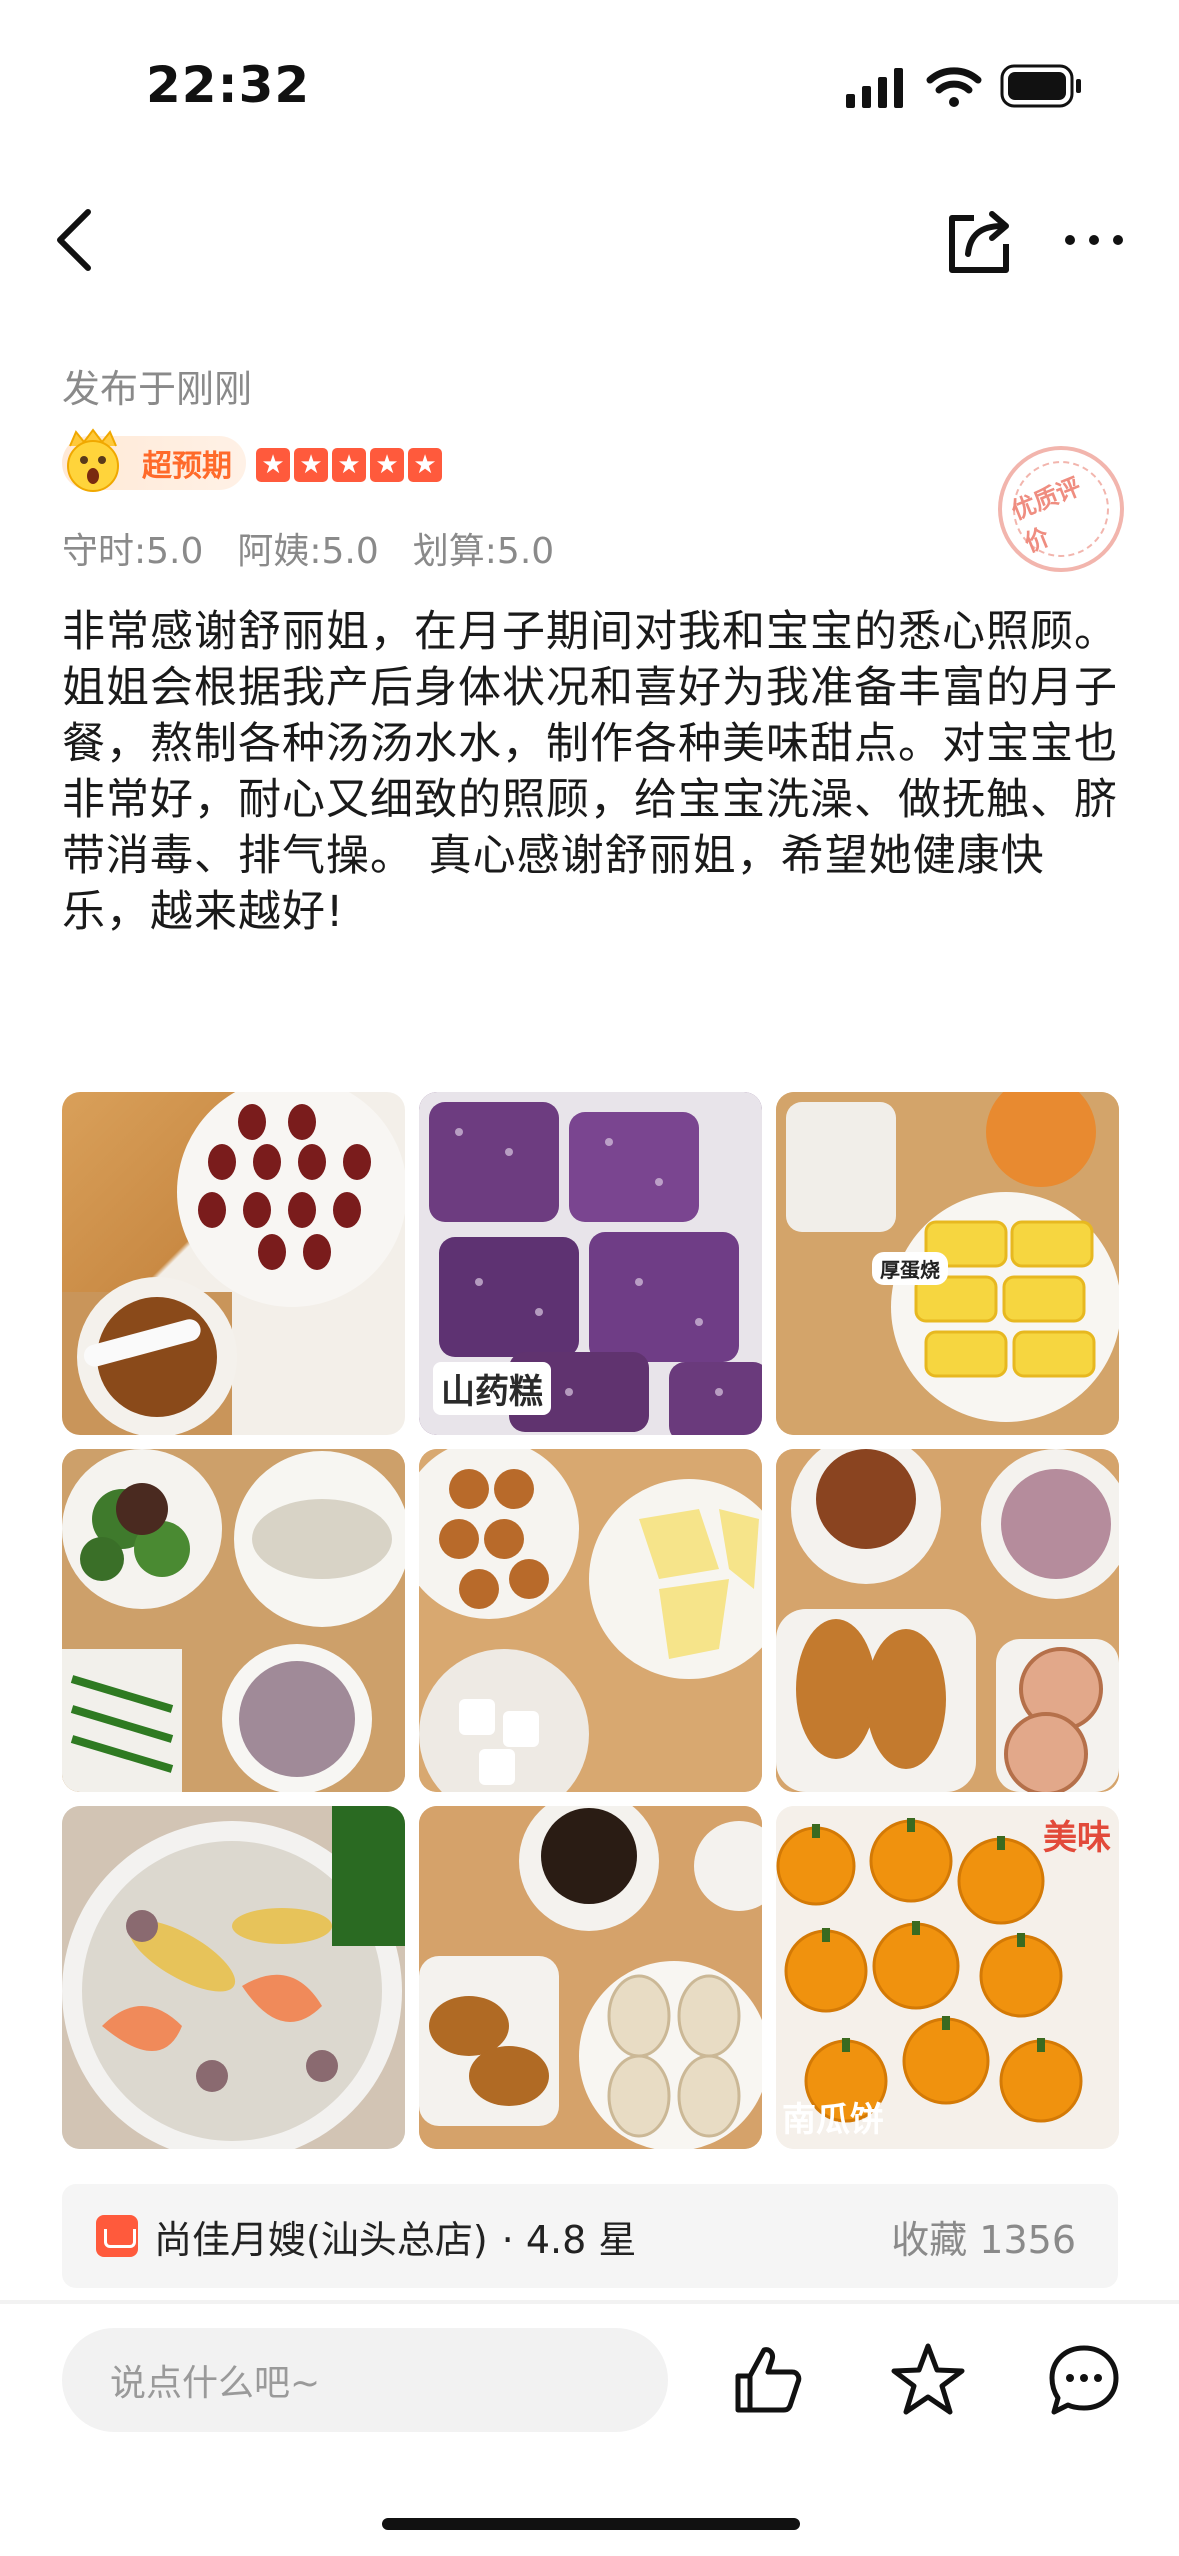  I want to click on home-indicator, so click(591, 2524).